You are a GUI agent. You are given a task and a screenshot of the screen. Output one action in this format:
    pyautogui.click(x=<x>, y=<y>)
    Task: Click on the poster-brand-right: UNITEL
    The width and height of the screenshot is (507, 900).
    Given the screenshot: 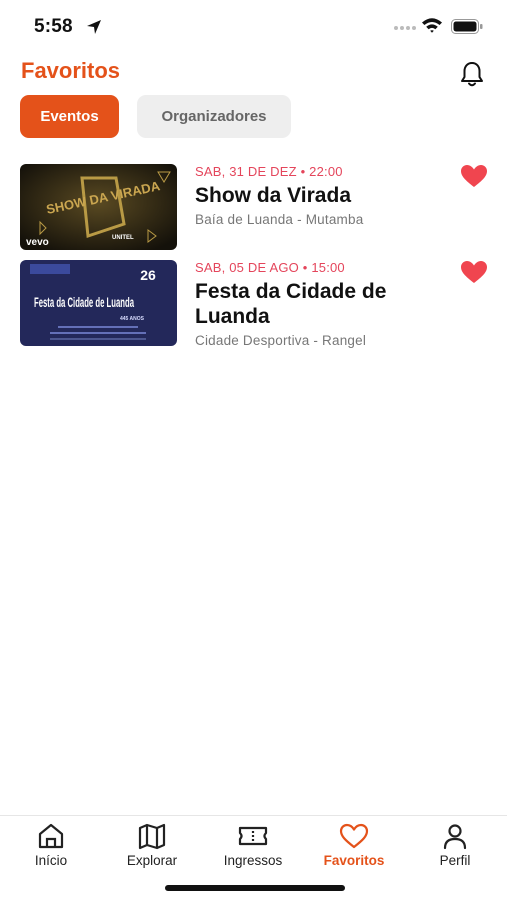 What is the action you would take?
    pyautogui.click(x=123, y=238)
    